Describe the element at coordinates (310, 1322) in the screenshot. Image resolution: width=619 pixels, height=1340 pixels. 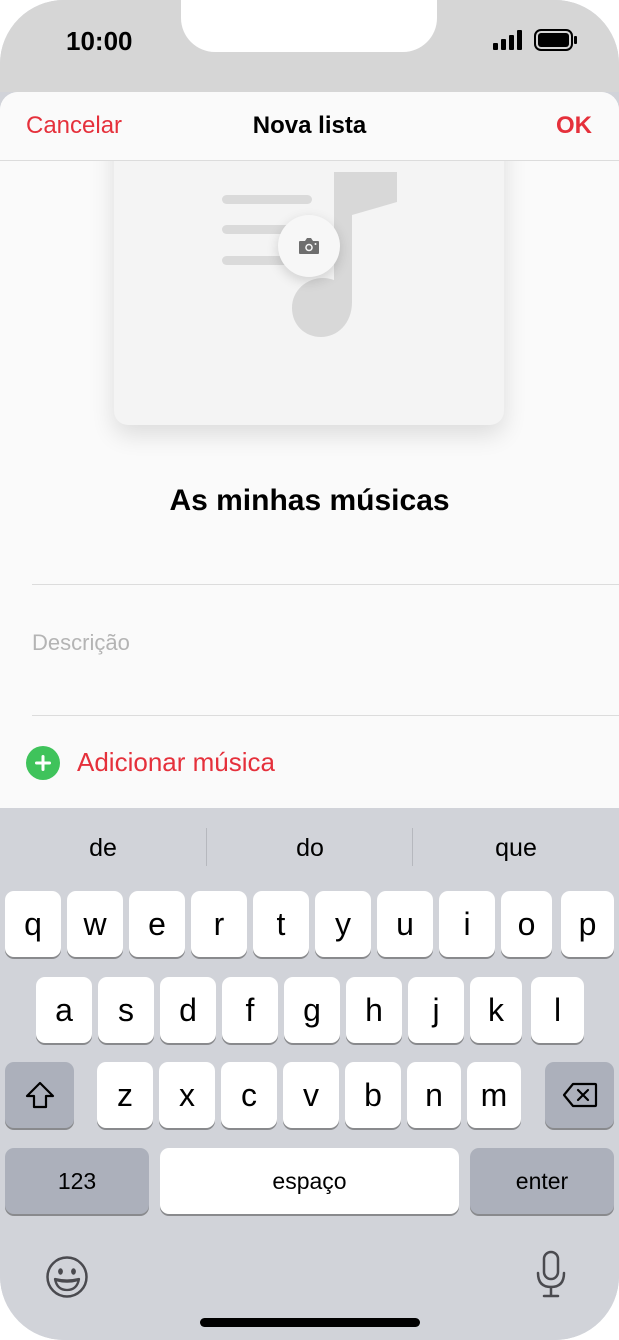
I see `home-indicator` at that location.